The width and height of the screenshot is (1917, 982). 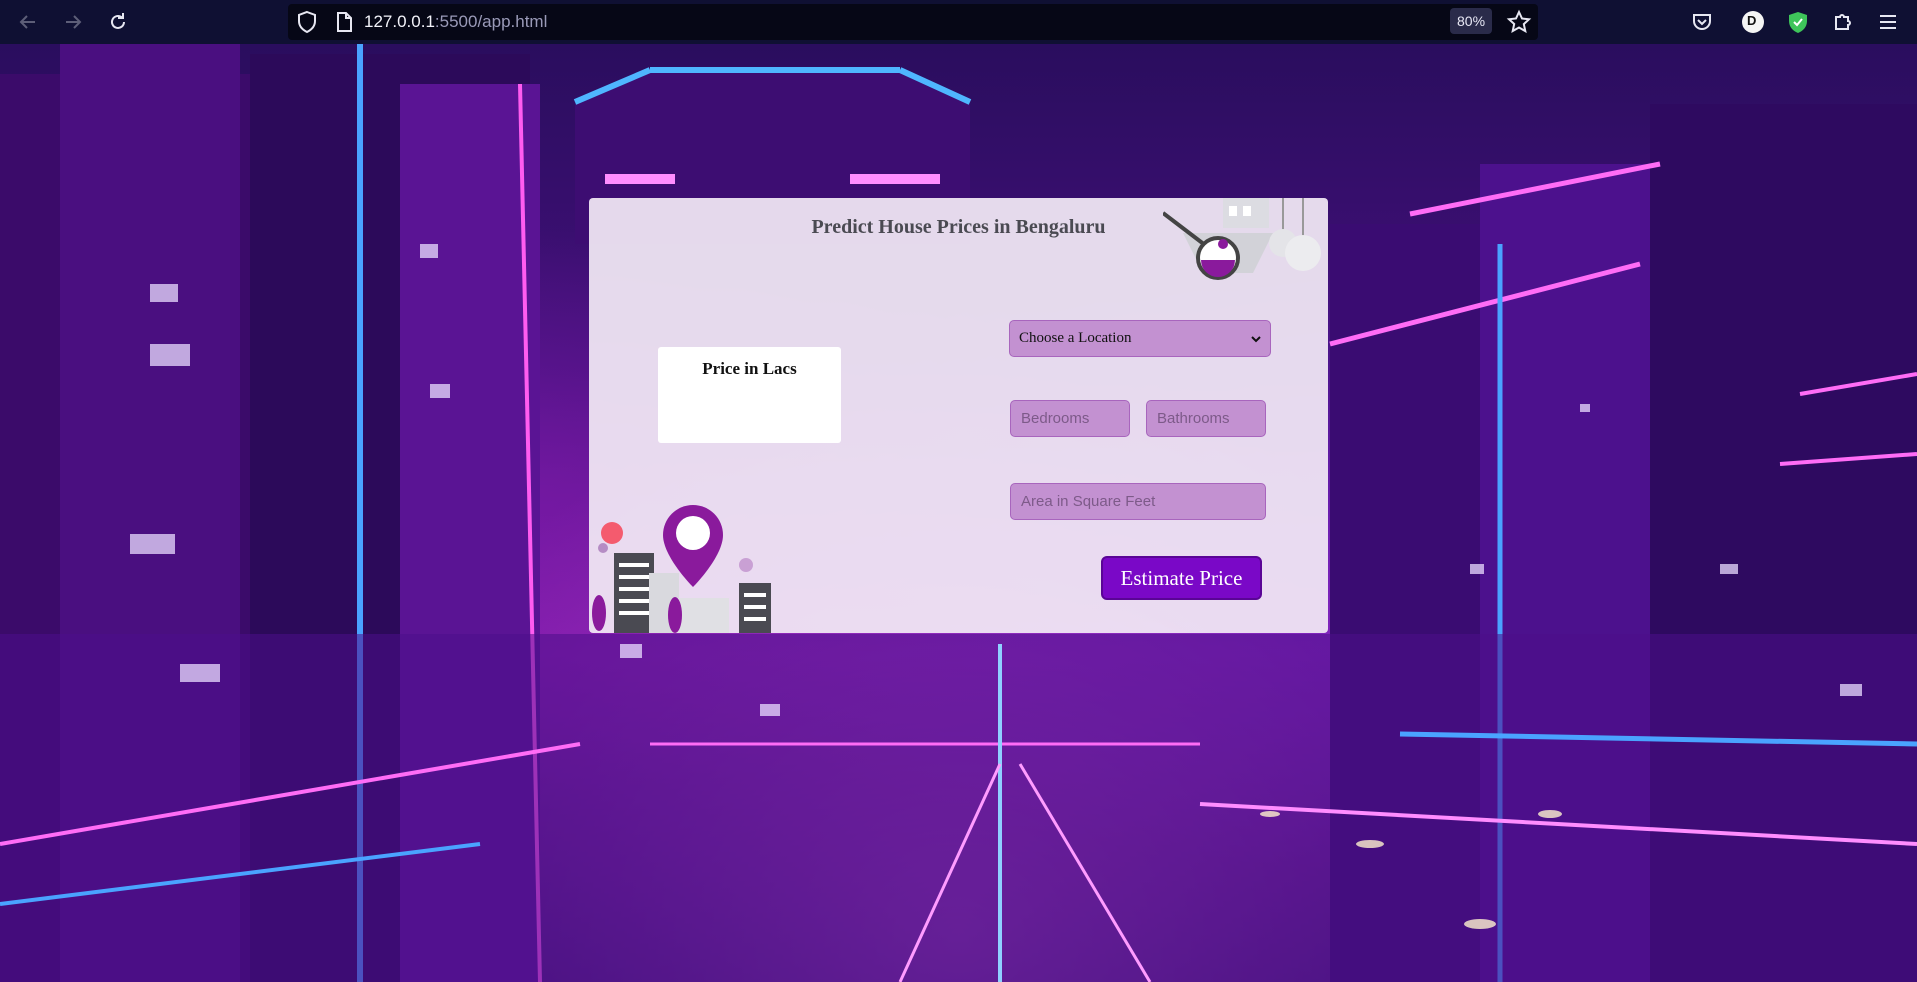 I want to click on reload-button, so click(x=118, y=22).